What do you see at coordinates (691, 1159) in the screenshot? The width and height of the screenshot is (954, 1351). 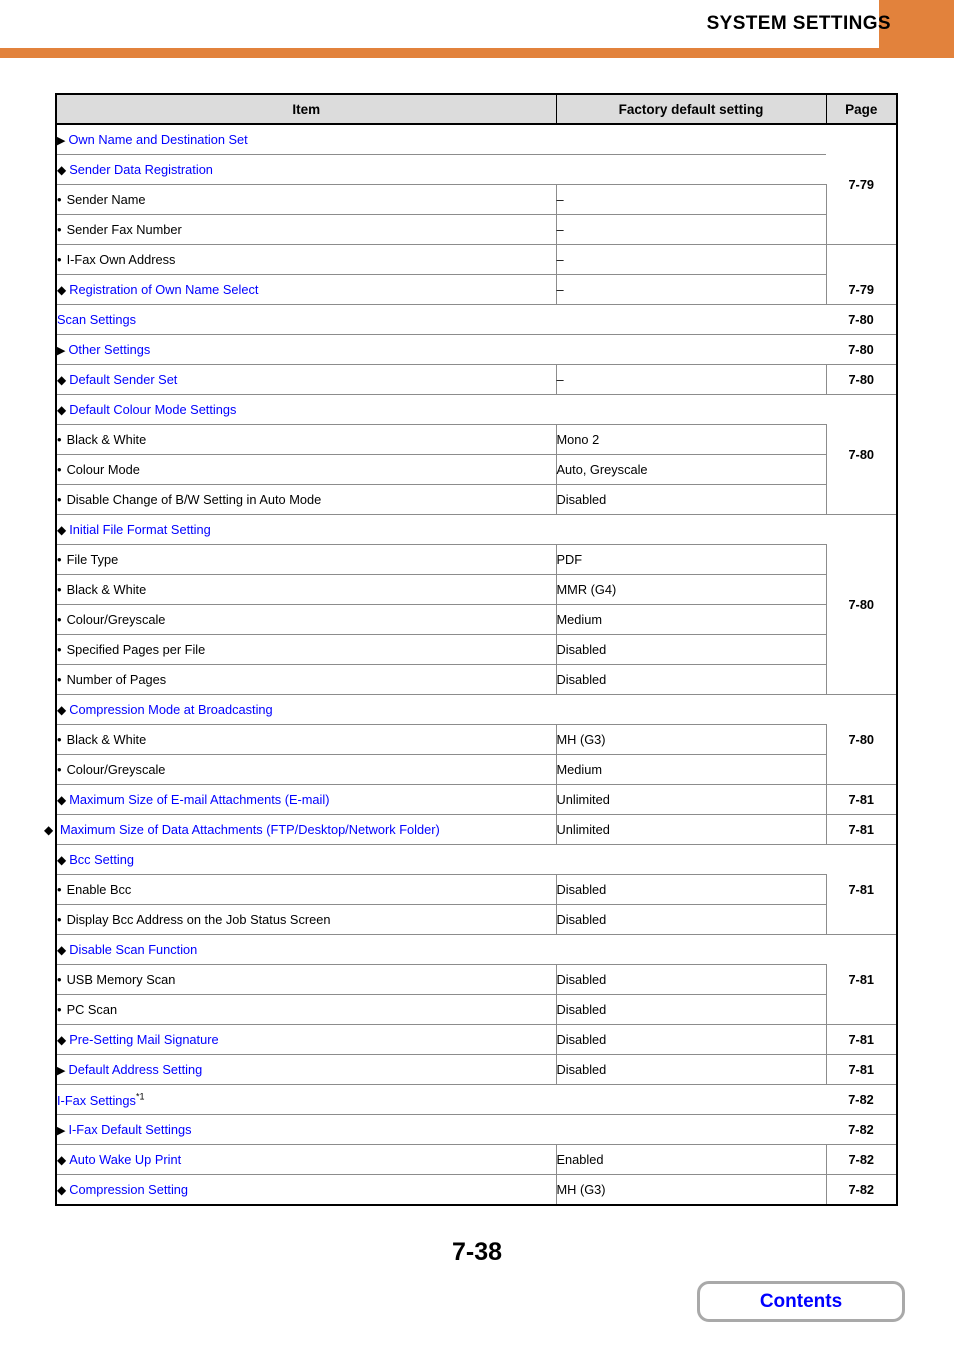 I see `cell-default-value: Enabled` at bounding box center [691, 1159].